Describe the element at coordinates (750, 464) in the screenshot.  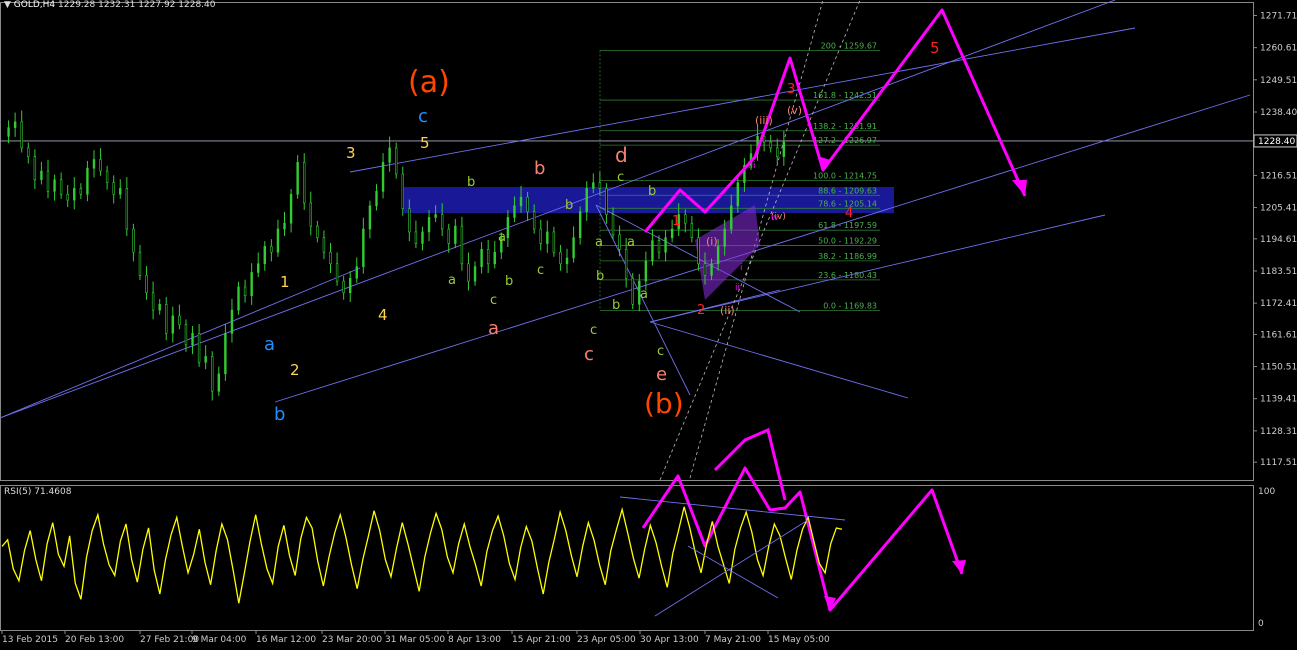
I see `projection-path` at that location.